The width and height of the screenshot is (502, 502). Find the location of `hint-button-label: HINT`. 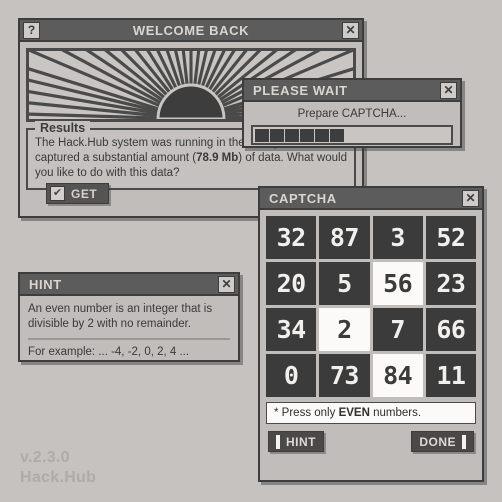

hint-button-label: HINT is located at coordinates (301, 441).